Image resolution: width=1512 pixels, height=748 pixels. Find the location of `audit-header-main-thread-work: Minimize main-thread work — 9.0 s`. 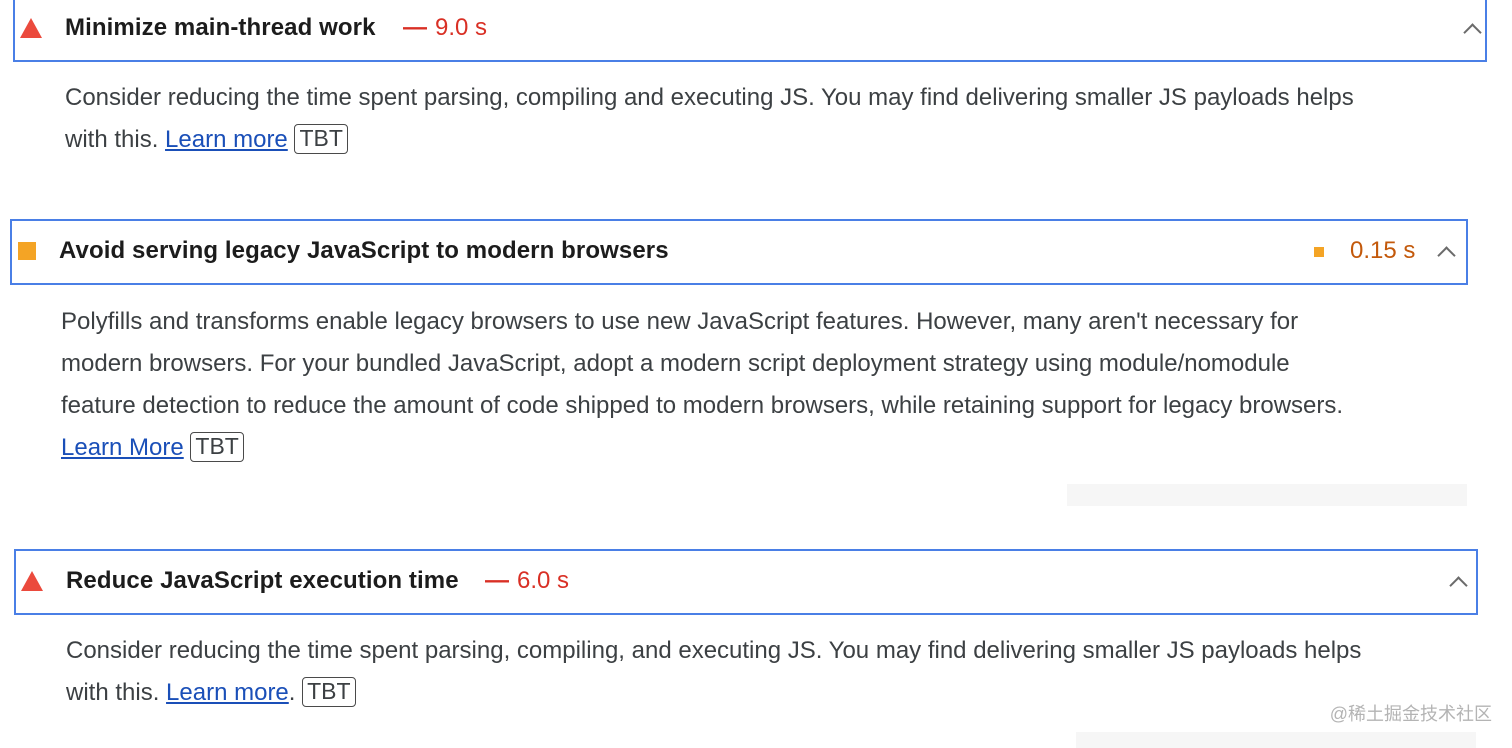

audit-header-main-thread-work: Minimize main-thread work — 9.0 s is located at coordinates (750, 31).